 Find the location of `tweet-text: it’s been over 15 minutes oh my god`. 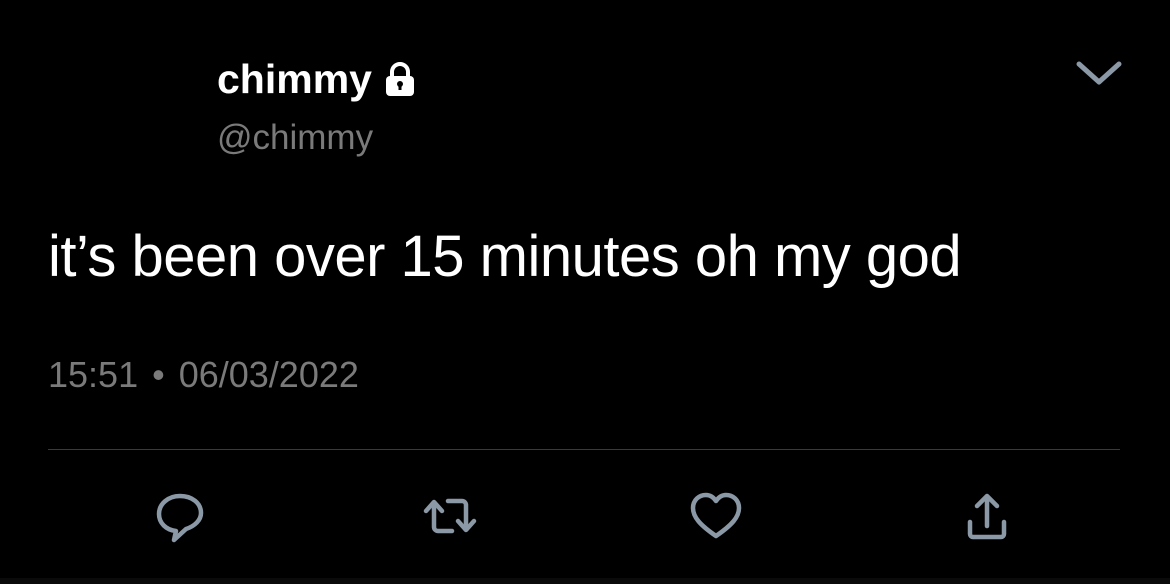

tweet-text: it’s been over 15 minutes oh my god is located at coordinates (505, 256).